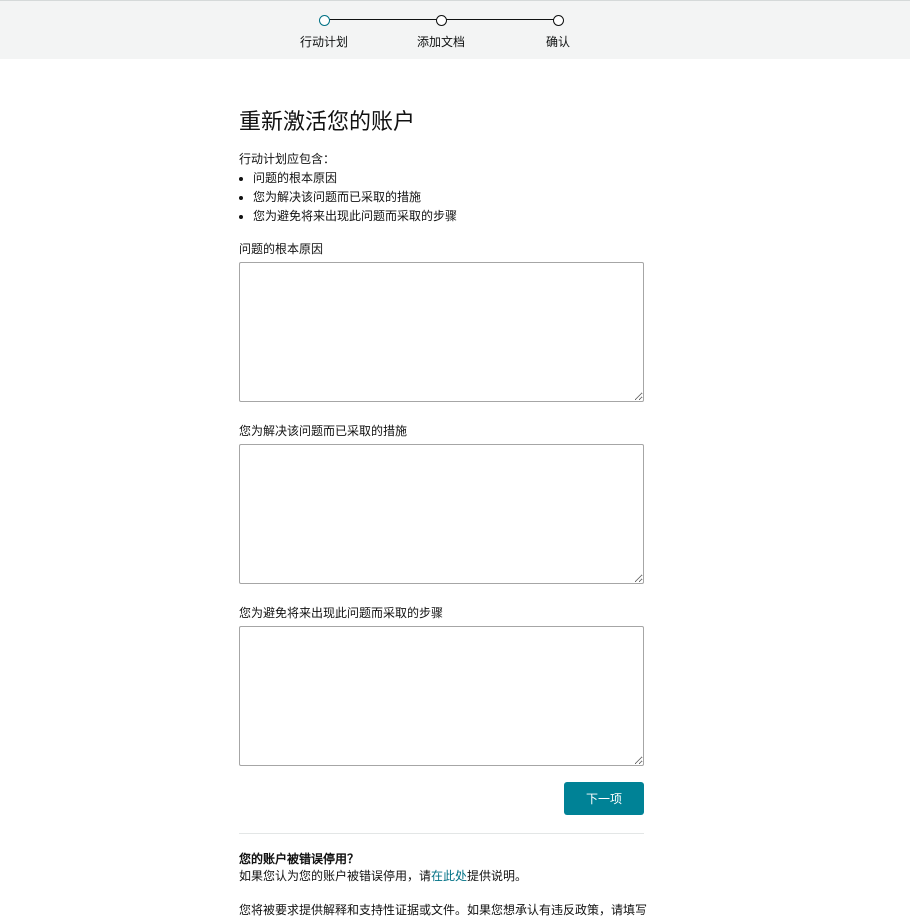 This screenshot has height=919, width=910. Describe the element at coordinates (448, 197) in the screenshot. I see `list-item: 您为解决该问题而已采取的措施` at that location.